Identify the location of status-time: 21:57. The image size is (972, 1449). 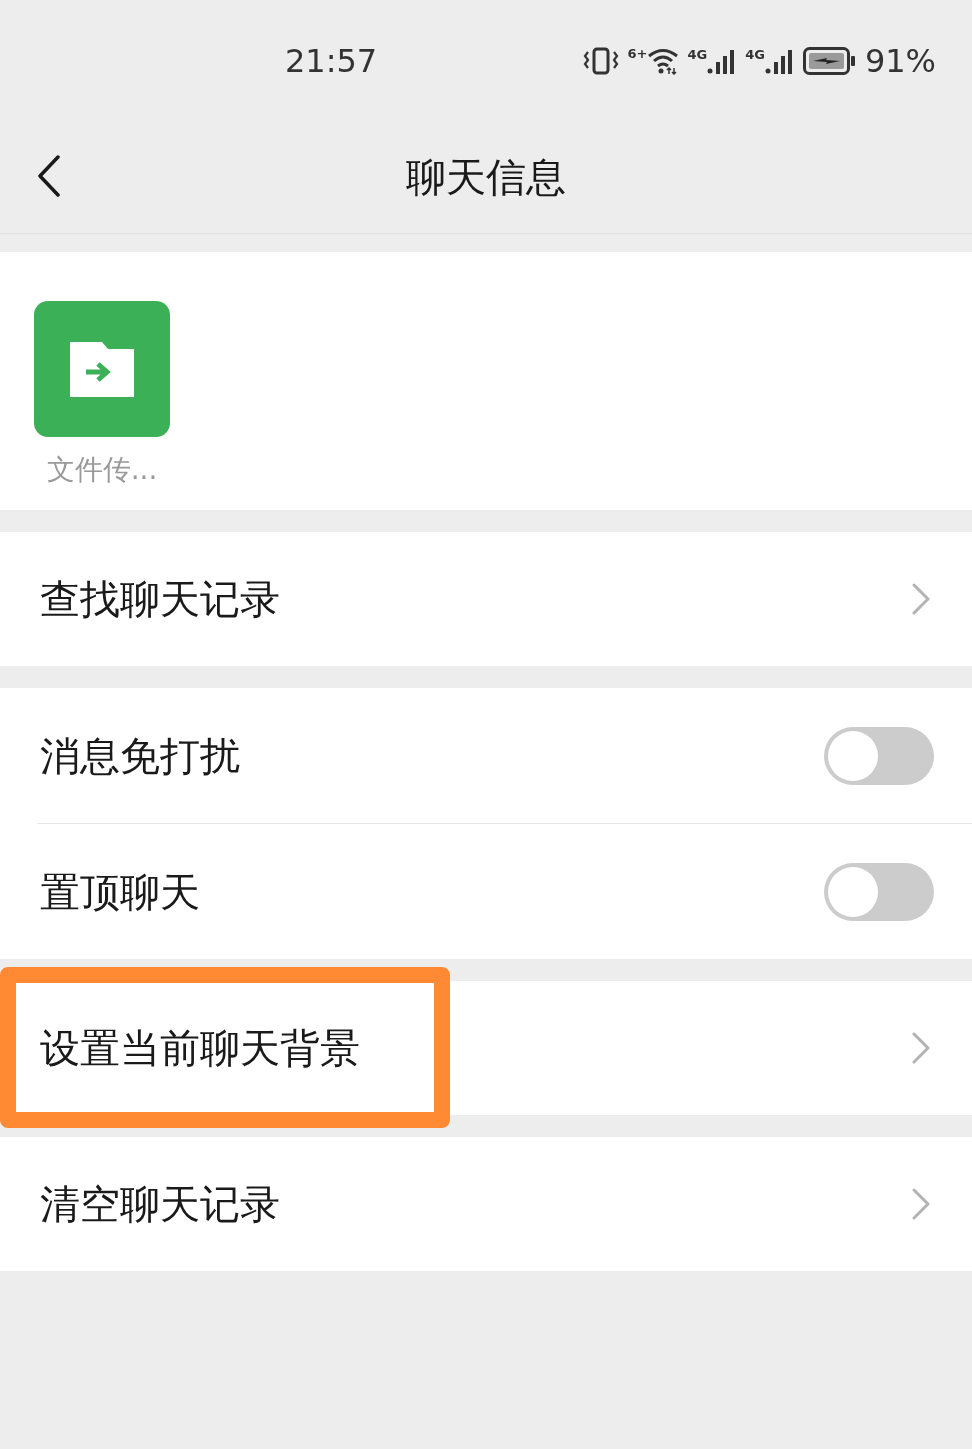
(331, 61).